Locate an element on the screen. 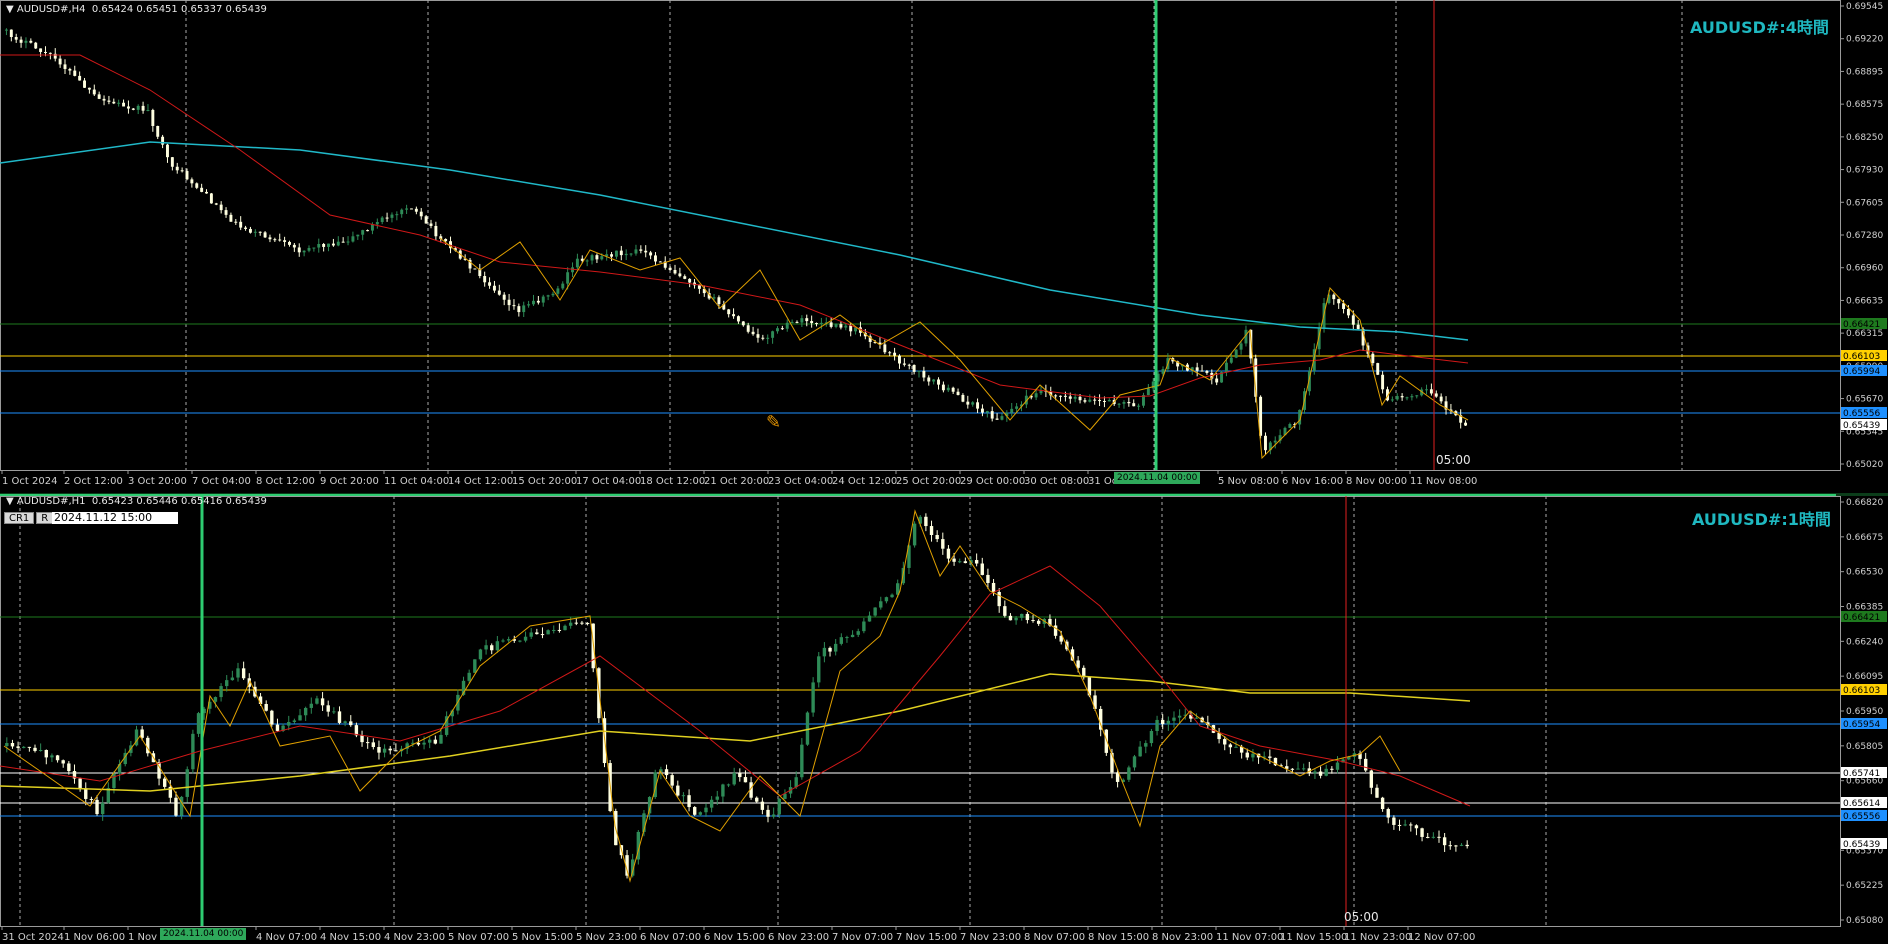 Image resolution: width=1888 pixels, height=944 pixels. date-input: 2024.11.12 15:00 is located at coordinates (115, 518).